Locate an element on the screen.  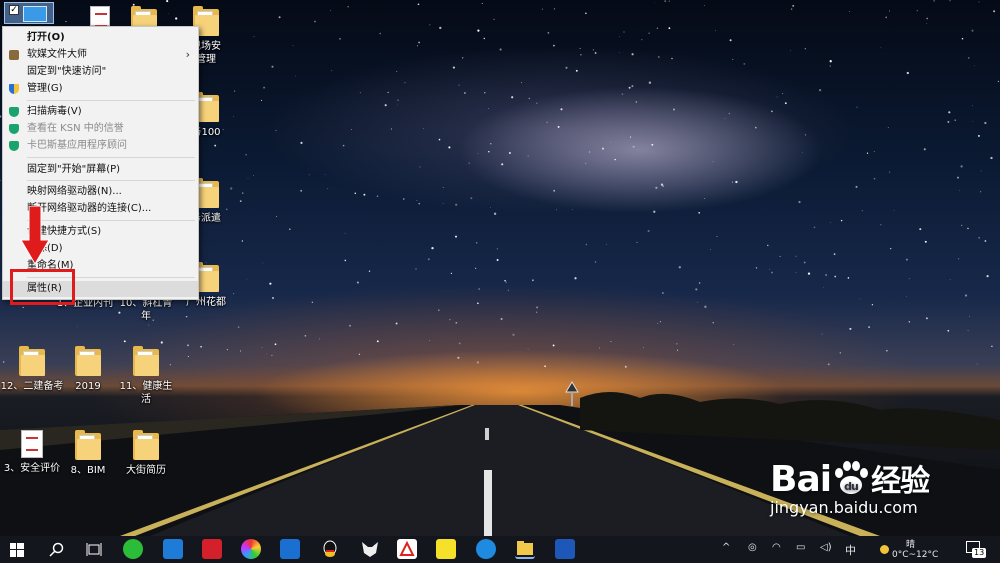
desktop-icon-erjian: 12、二建备考 is located at coordinates (32, 369).